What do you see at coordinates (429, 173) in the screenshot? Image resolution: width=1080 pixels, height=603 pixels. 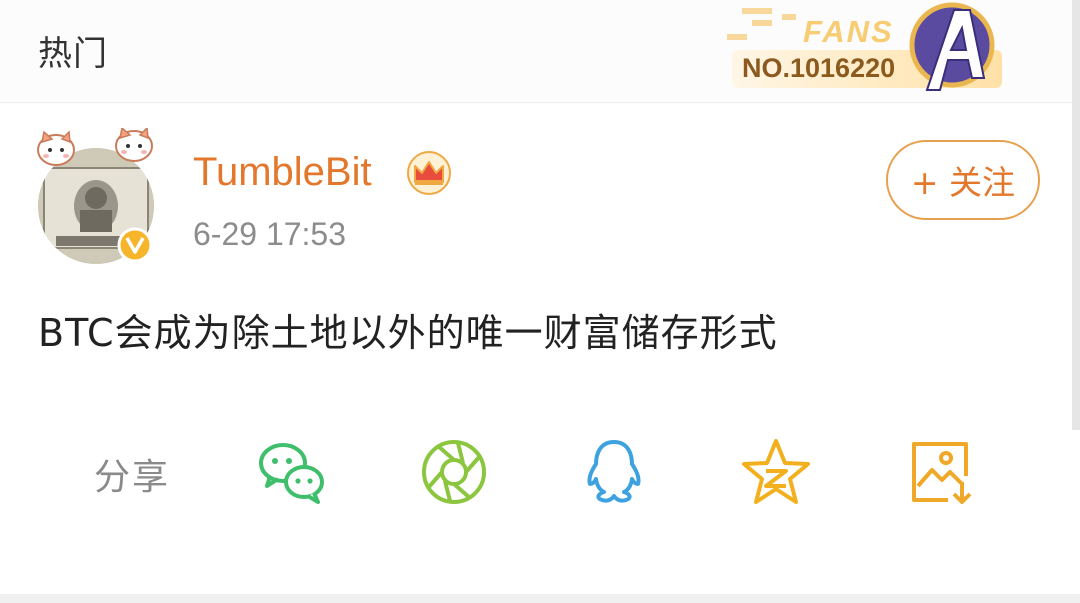 I see `crown-icon` at bounding box center [429, 173].